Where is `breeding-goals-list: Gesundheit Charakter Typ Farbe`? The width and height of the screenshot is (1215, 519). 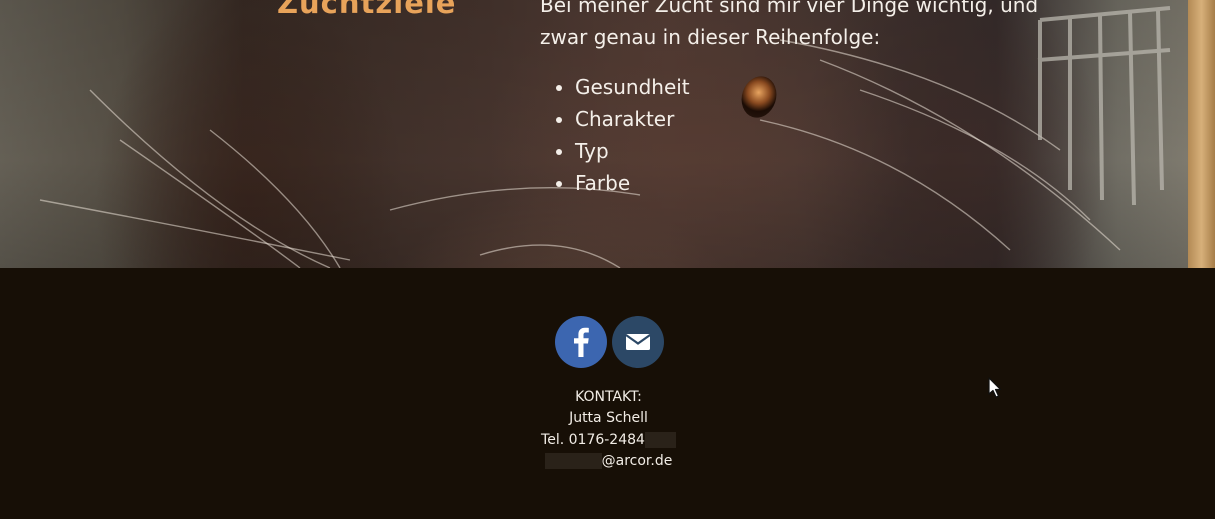
breeding-goals-list: Gesundheit Charakter Typ Farbe is located at coordinates (615, 135).